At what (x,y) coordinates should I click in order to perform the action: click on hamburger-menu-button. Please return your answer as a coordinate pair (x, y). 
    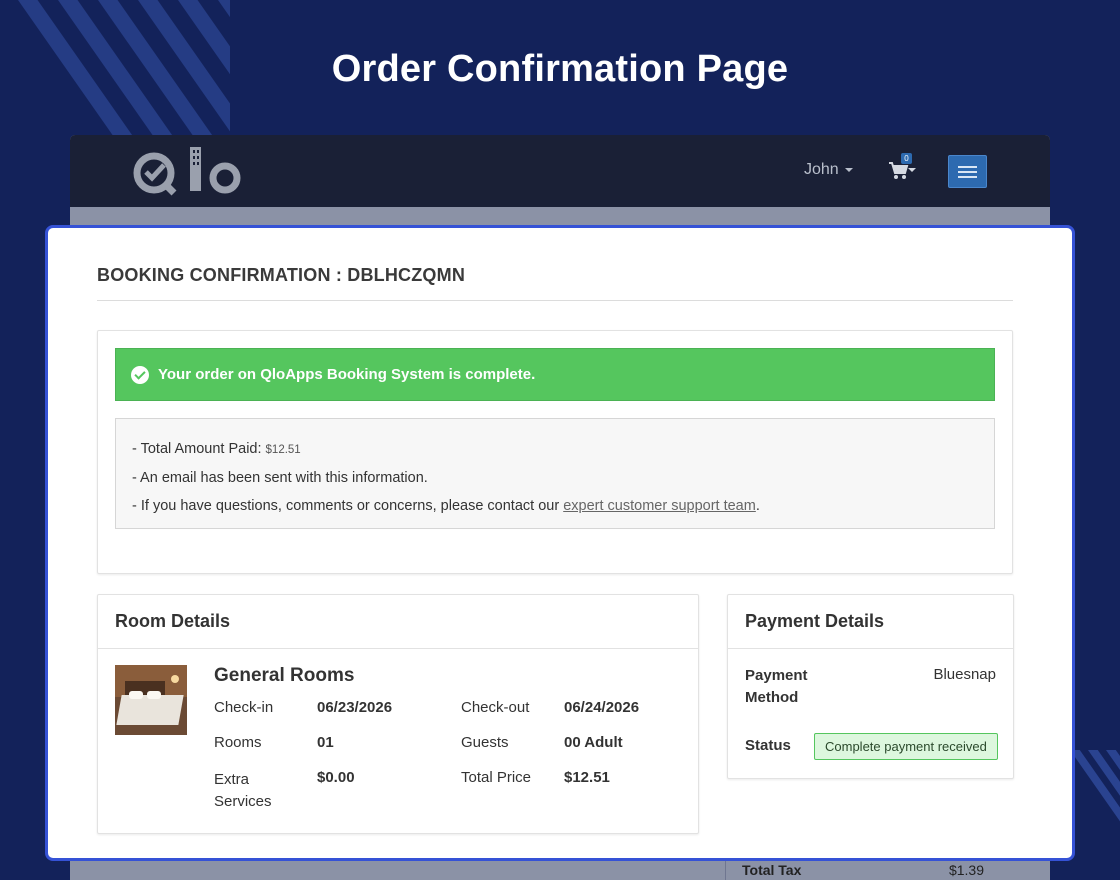
    Looking at the image, I should click on (967, 171).